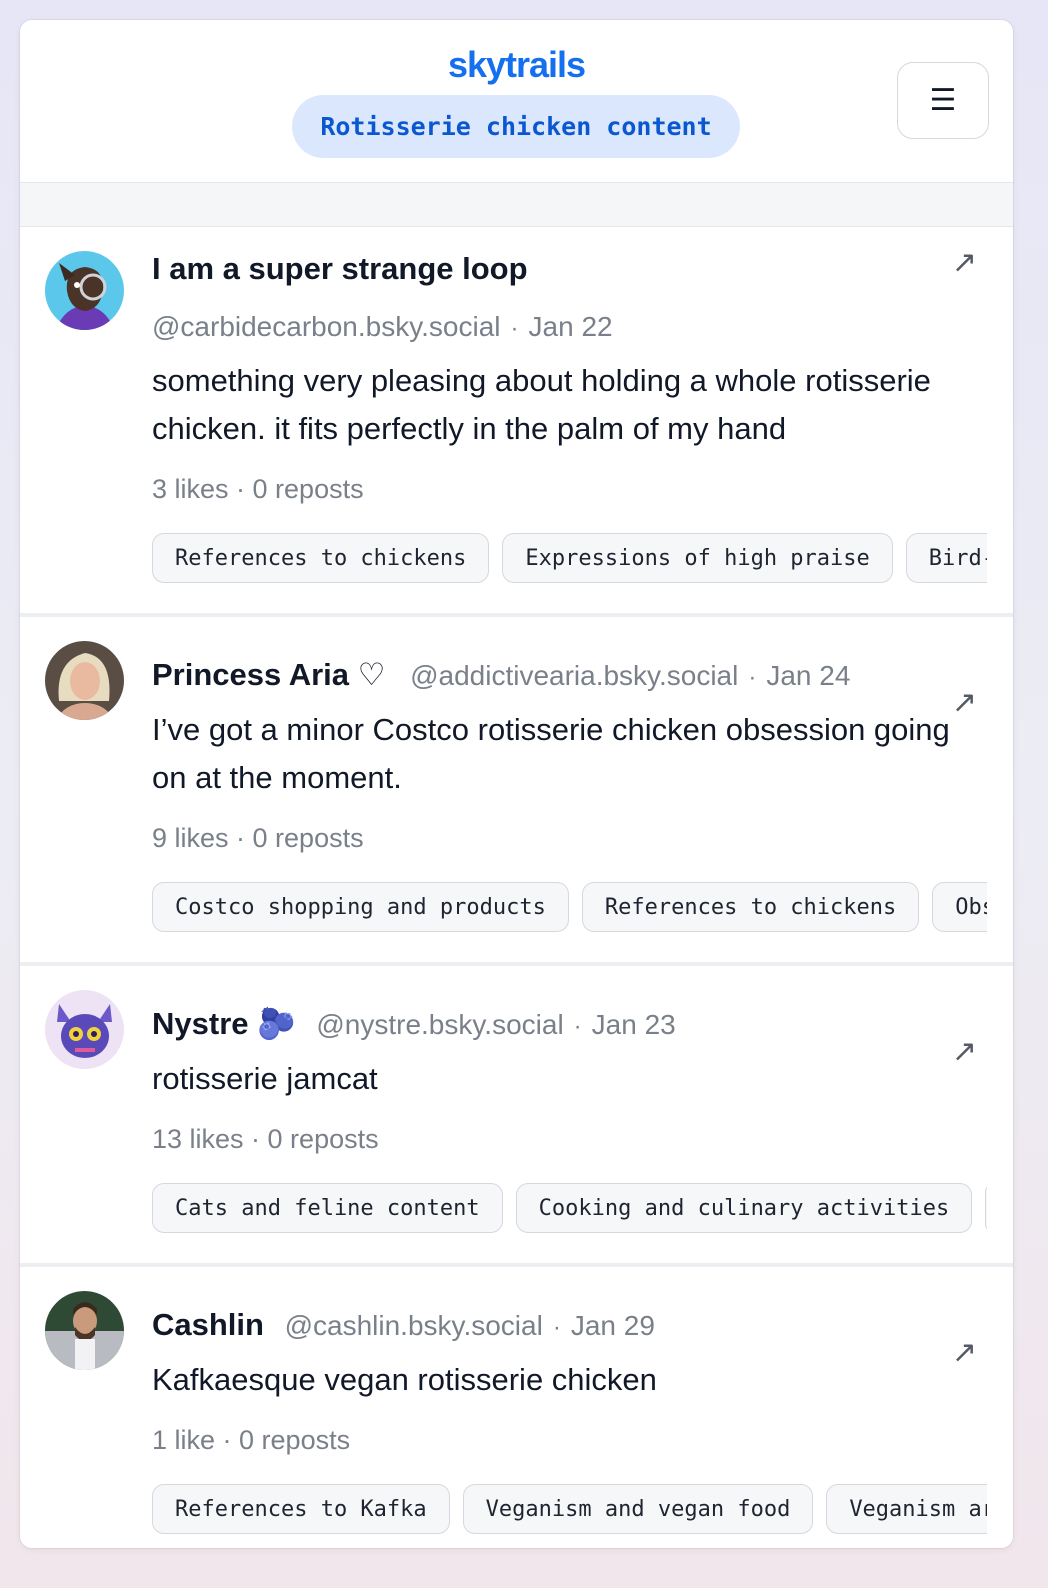  I want to click on post-stats: 9 likes · 0 reposts, so click(258, 838).